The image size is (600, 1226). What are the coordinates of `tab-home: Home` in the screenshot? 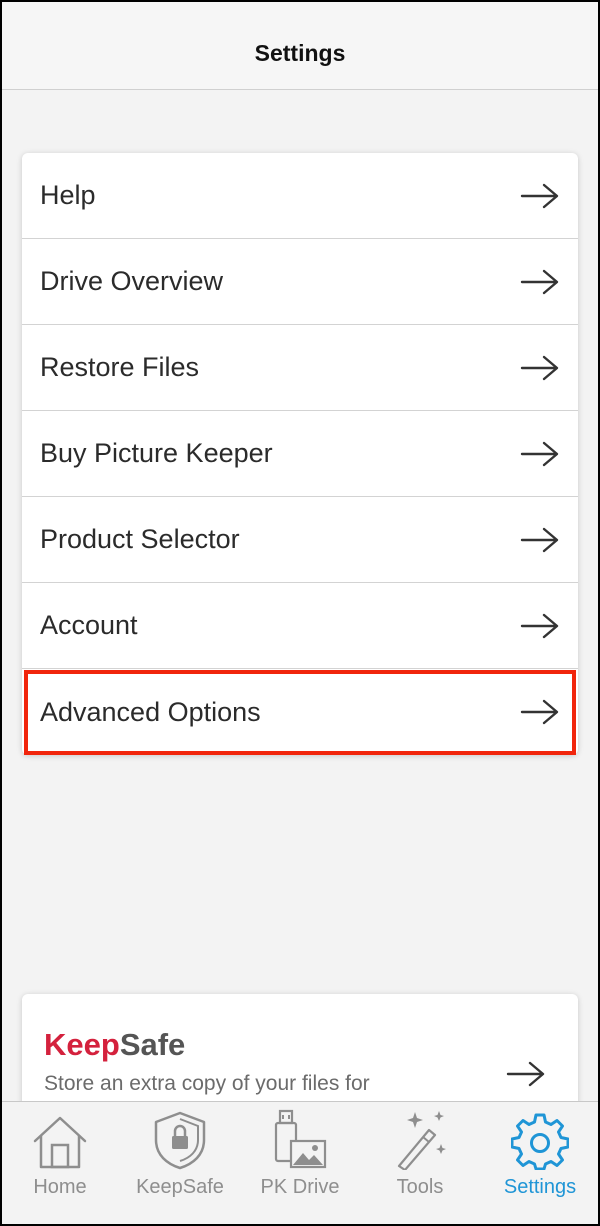 It's located at (60, 1164).